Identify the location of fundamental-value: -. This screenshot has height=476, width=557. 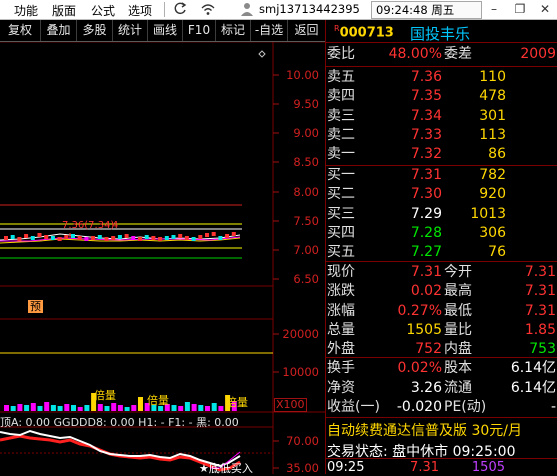
(553, 407).